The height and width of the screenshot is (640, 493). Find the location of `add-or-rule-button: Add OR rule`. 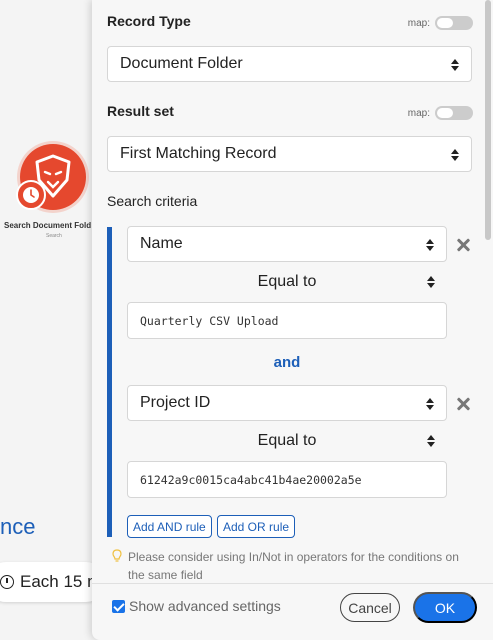

add-or-rule-button: Add OR rule is located at coordinates (256, 526).